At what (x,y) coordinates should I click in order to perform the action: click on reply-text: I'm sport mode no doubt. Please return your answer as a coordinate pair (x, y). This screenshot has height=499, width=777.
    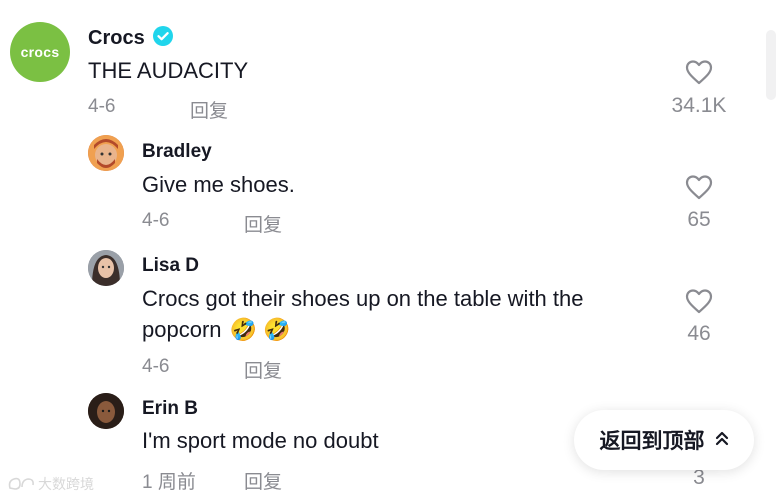
    Looking at the image, I should click on (260, 440).